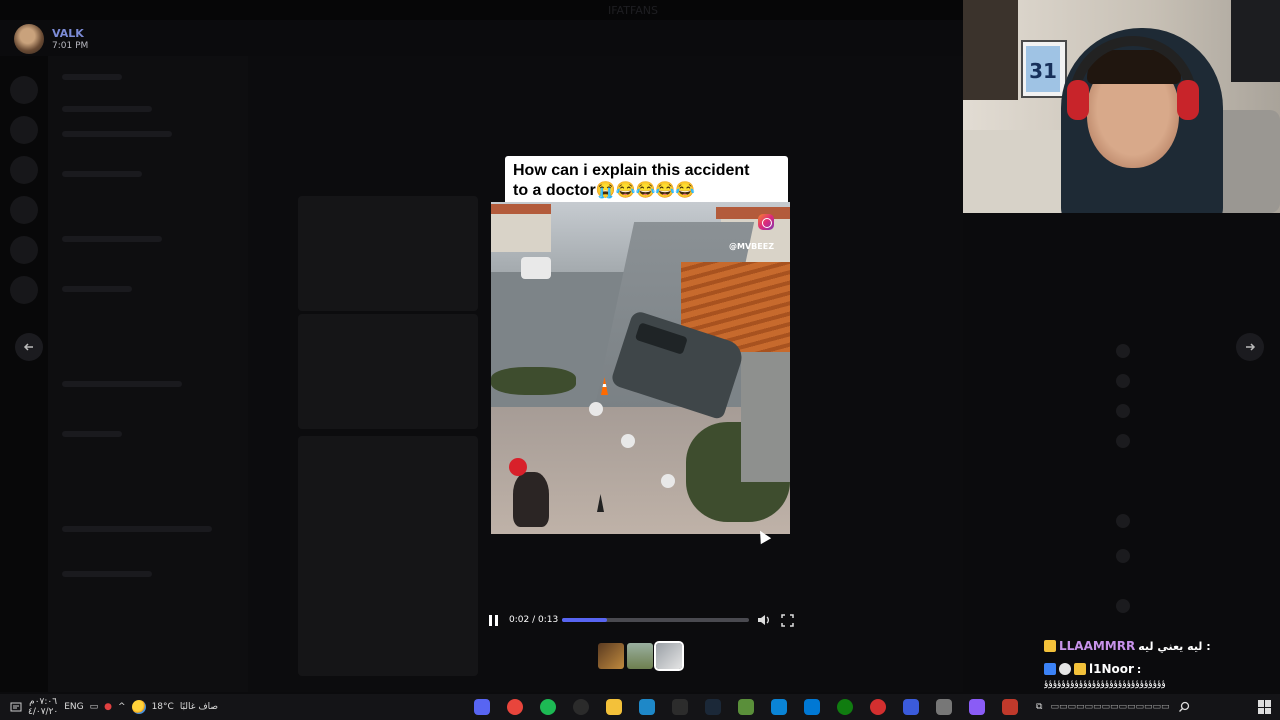 This screenshot has height=720, width=1280. What do you see at coordinates (1111, 669) in the screenshot?
I see `chat-username: l1Noor` at bounding box center [1111, 669].